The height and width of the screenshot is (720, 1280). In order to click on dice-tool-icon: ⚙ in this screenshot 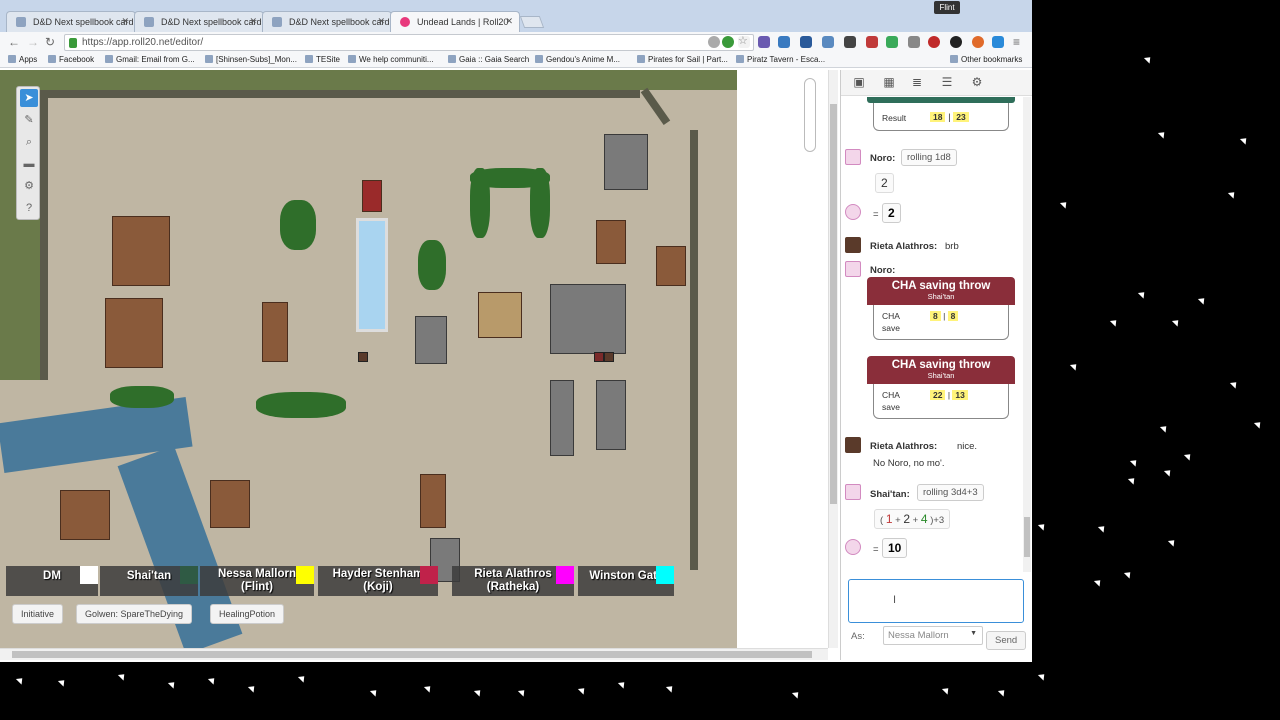, I will do `click(29, 186)`.